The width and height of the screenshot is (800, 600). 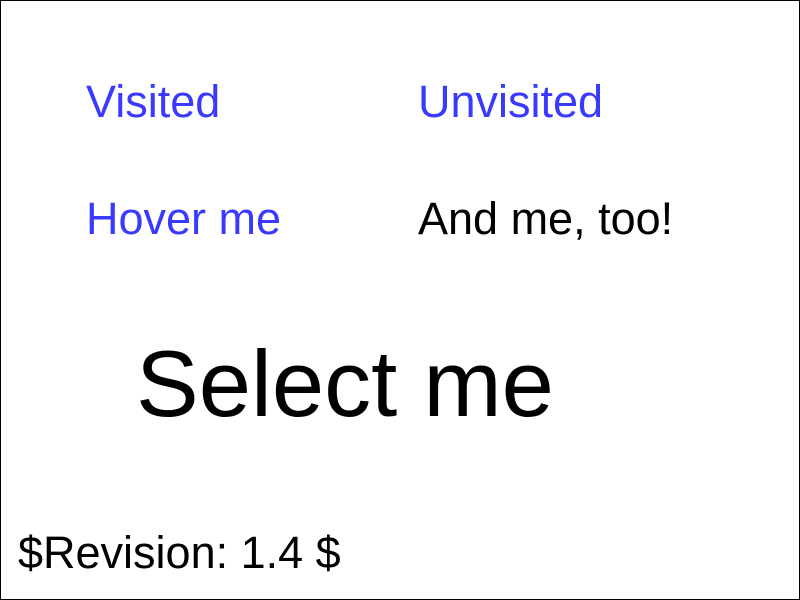 I want to click on unvisited-link: Unvisited, so click(x=510, y=101).